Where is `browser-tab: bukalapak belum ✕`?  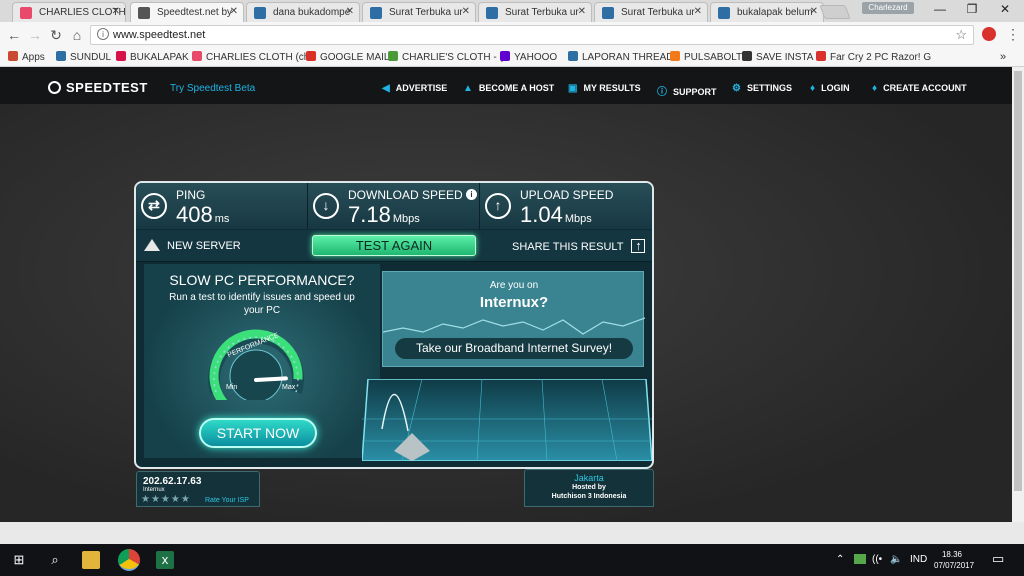
browser-tab: bukalapak belum ✕ is located at coordinates (767, 12).